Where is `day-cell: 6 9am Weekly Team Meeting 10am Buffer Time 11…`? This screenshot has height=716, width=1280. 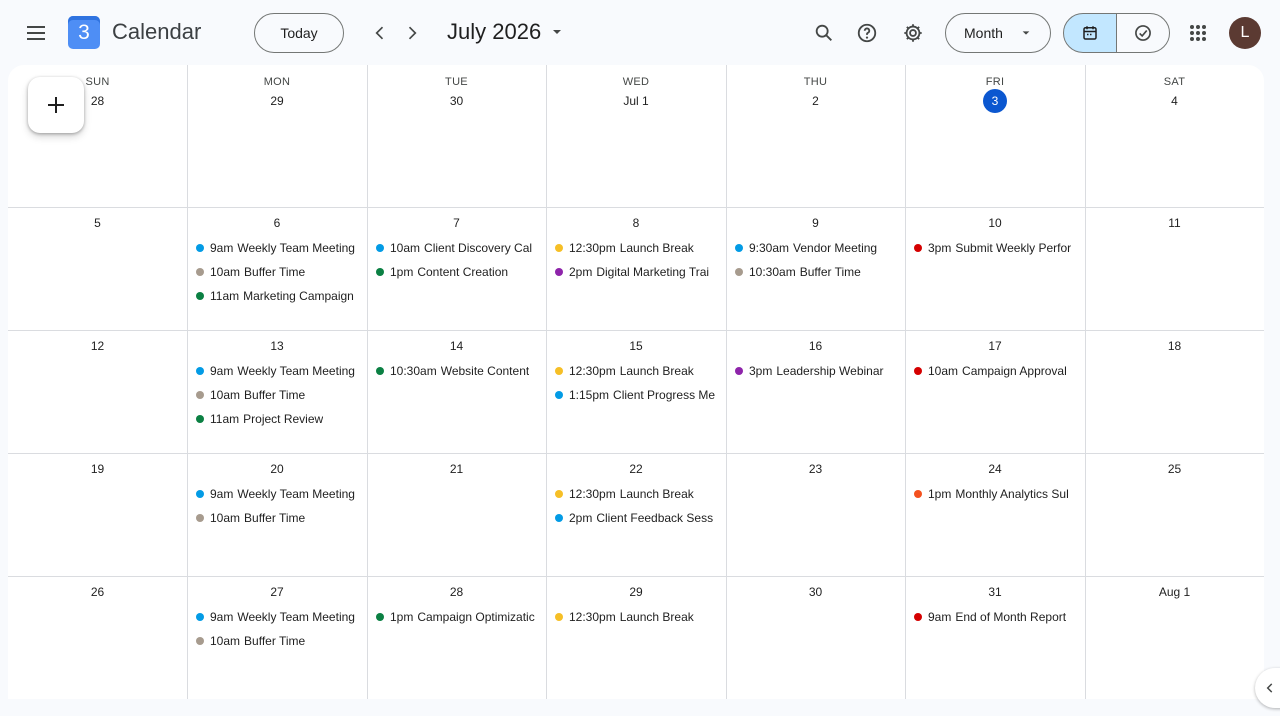
day-cell: 6 9am Weekly Team Meeting 10am Buffer Time 11… is located at coordinates (277, 268).